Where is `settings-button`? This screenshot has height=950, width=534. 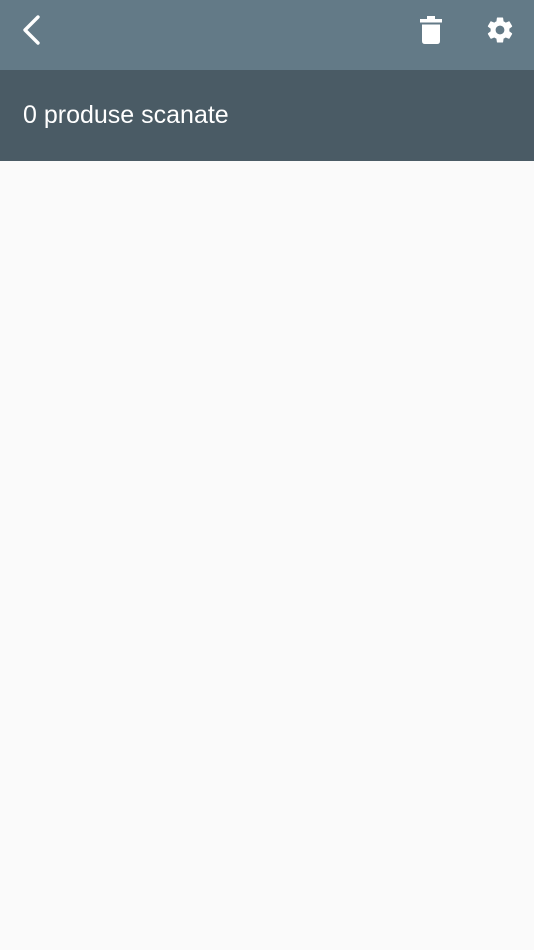
settings-button is located at coordinates (500, 30).